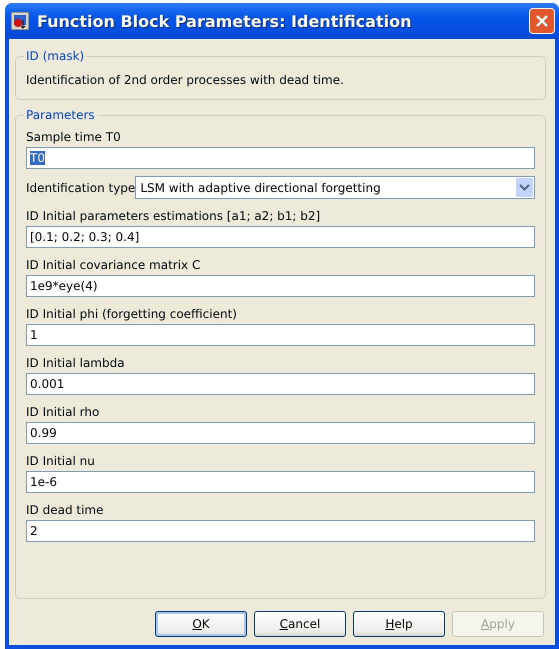 Image resolution: width=559 pixels, height=649 pixels. Describe the element at coordinates (280, 433) in the screenshot. I see `input-field: 0.99` at that location.